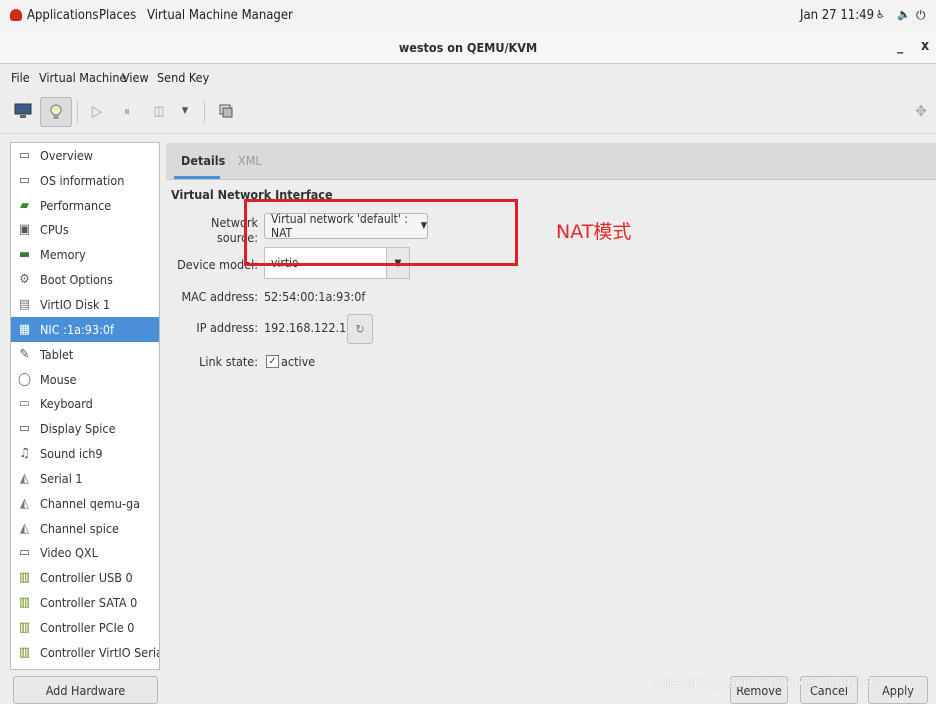 Image resolution: width=936 pixels, height=704 pixels. What do you see at coordinates (298, 361) in the screenshot?
I see `link-state-value: active` at bounding box center [298, 361].